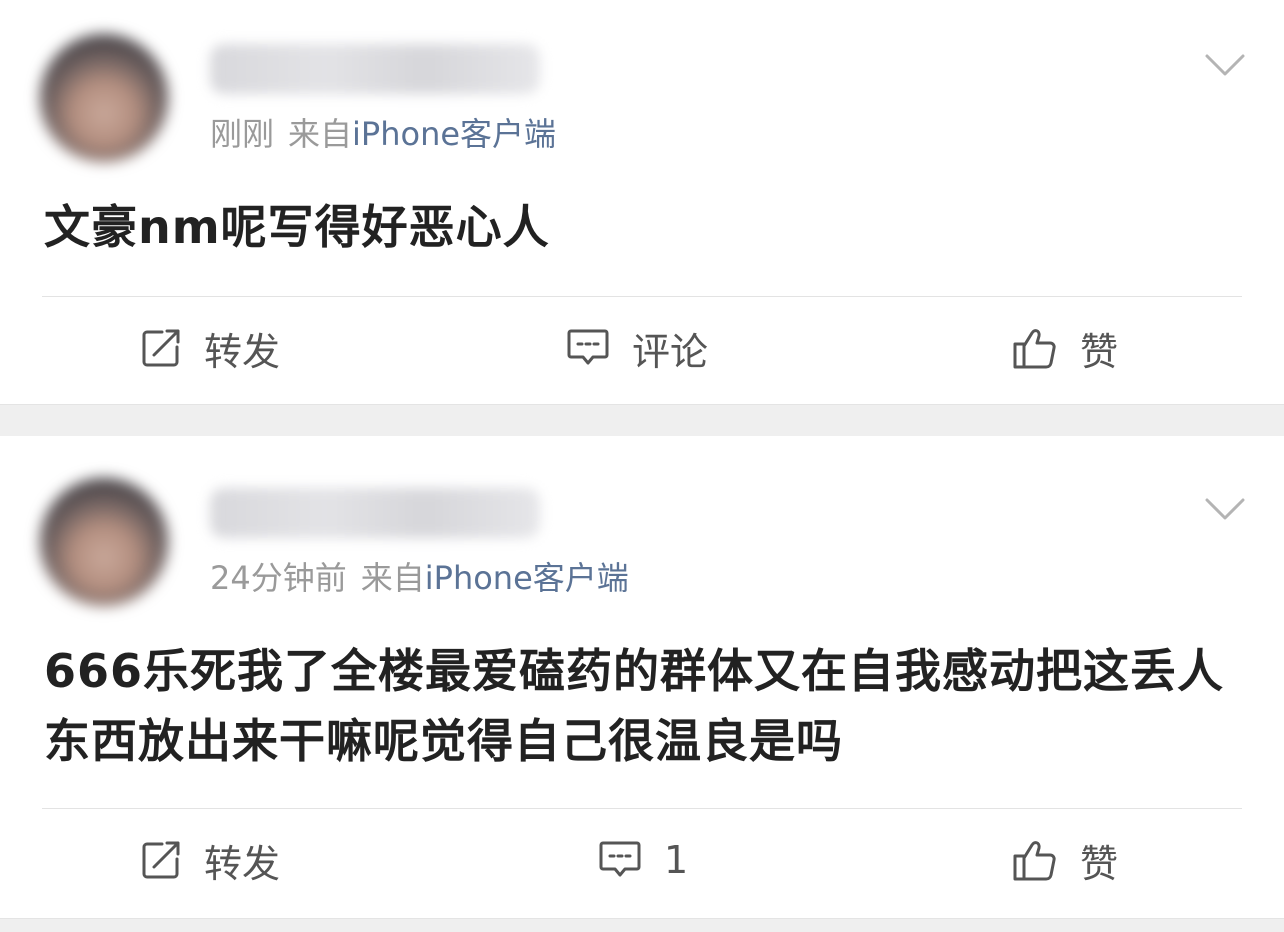 Image resolution: width=1284 pixels, height=932 pixels. I want to click on post-meta: 24分钟前 来自iPhone客户端, so click(419, 578).